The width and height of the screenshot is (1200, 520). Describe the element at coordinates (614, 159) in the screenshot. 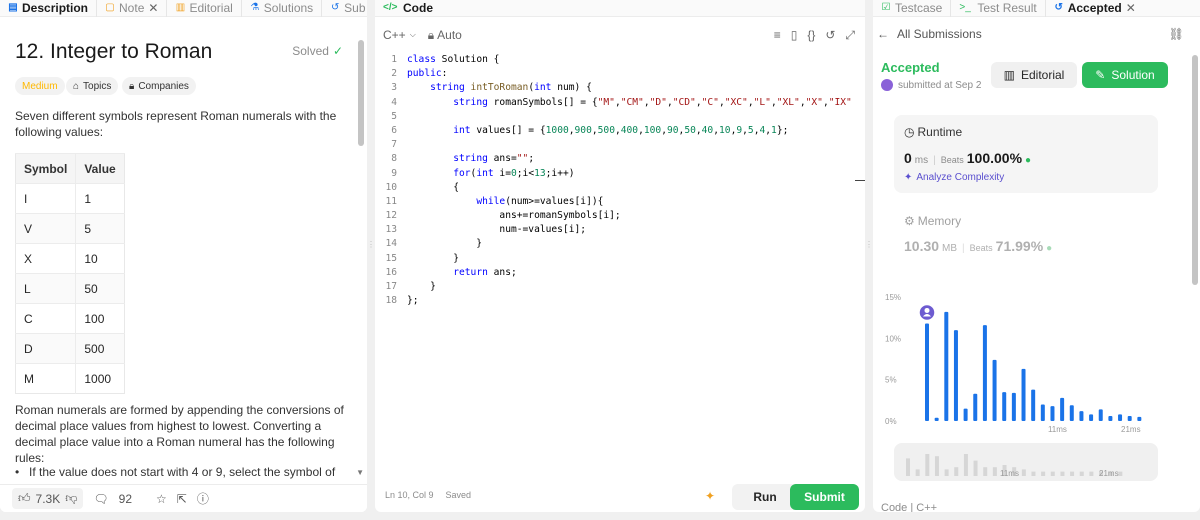

I see `code-line: 8 string ans="";` at that location.